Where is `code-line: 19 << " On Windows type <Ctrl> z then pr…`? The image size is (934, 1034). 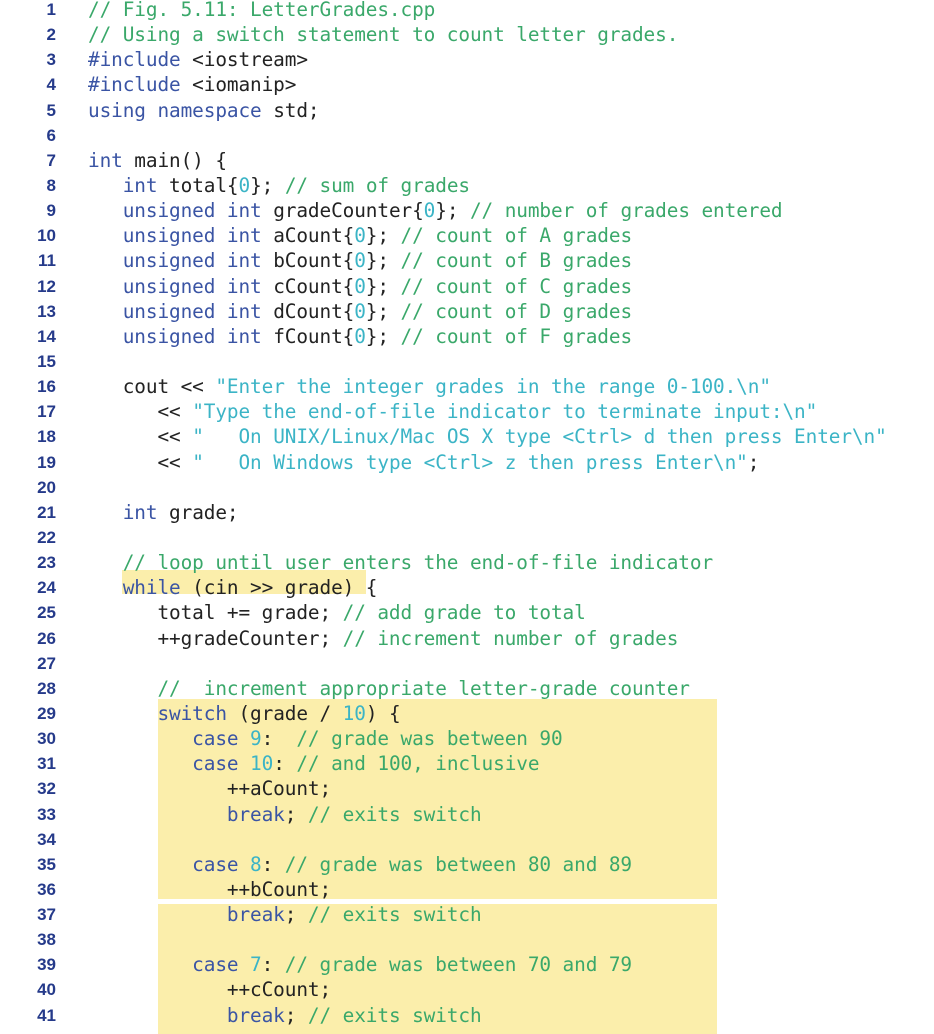
code-line: 19 << " On Windows type <Ctrl> z then pr… is located at coordinates (467, 462).